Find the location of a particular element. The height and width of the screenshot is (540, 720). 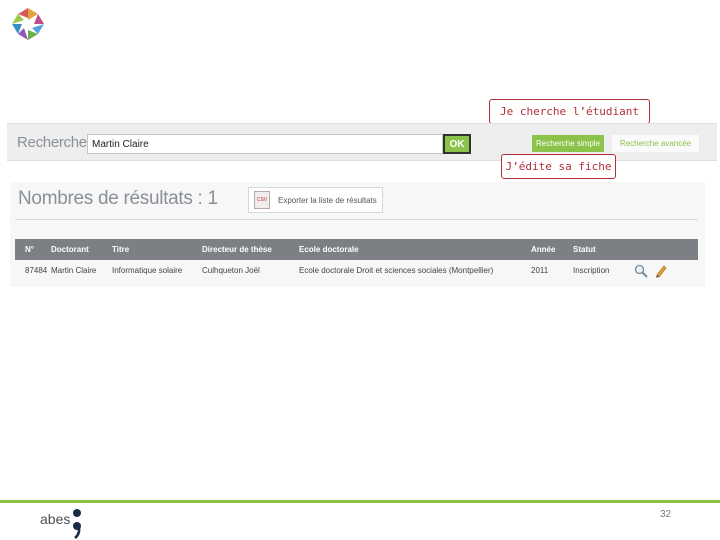

export-label: Exporter la liste de résultats is located at coordinates (327, 200).